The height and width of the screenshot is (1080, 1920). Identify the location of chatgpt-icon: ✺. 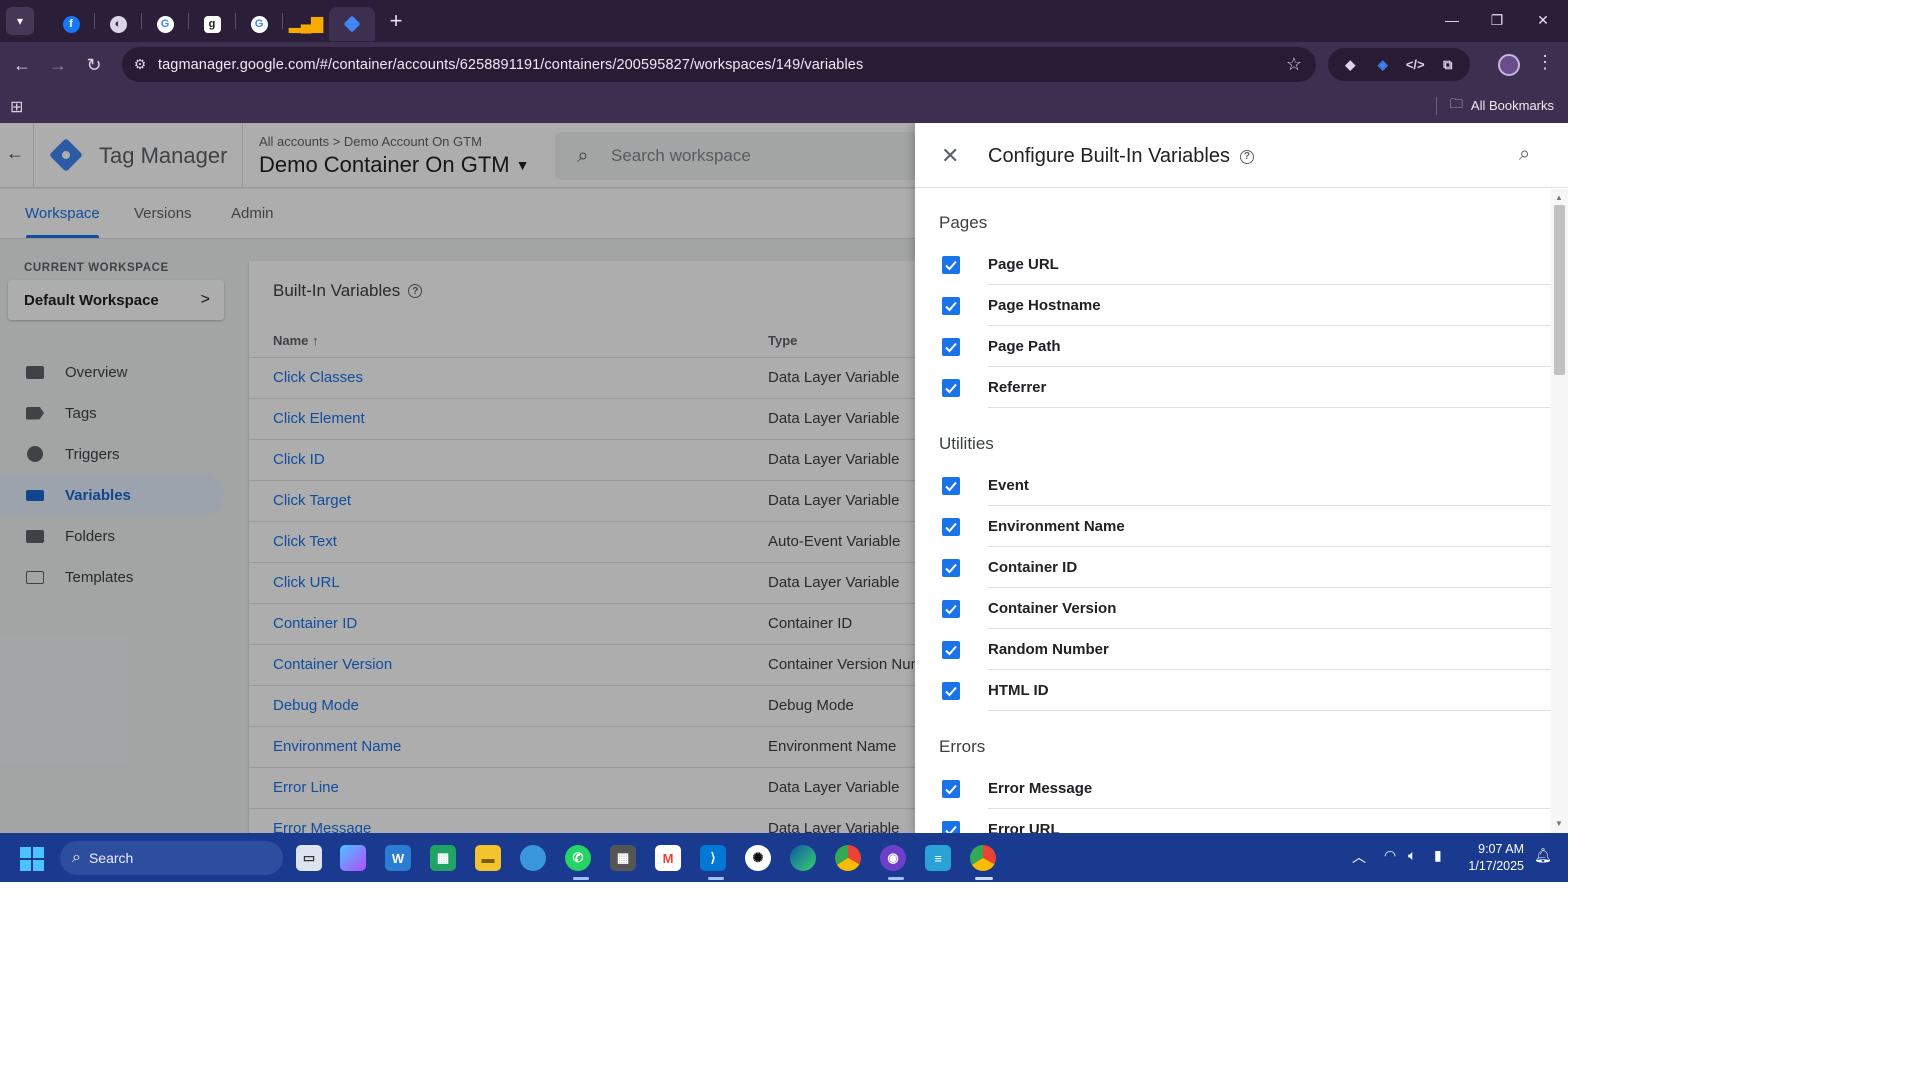
(758, 858).